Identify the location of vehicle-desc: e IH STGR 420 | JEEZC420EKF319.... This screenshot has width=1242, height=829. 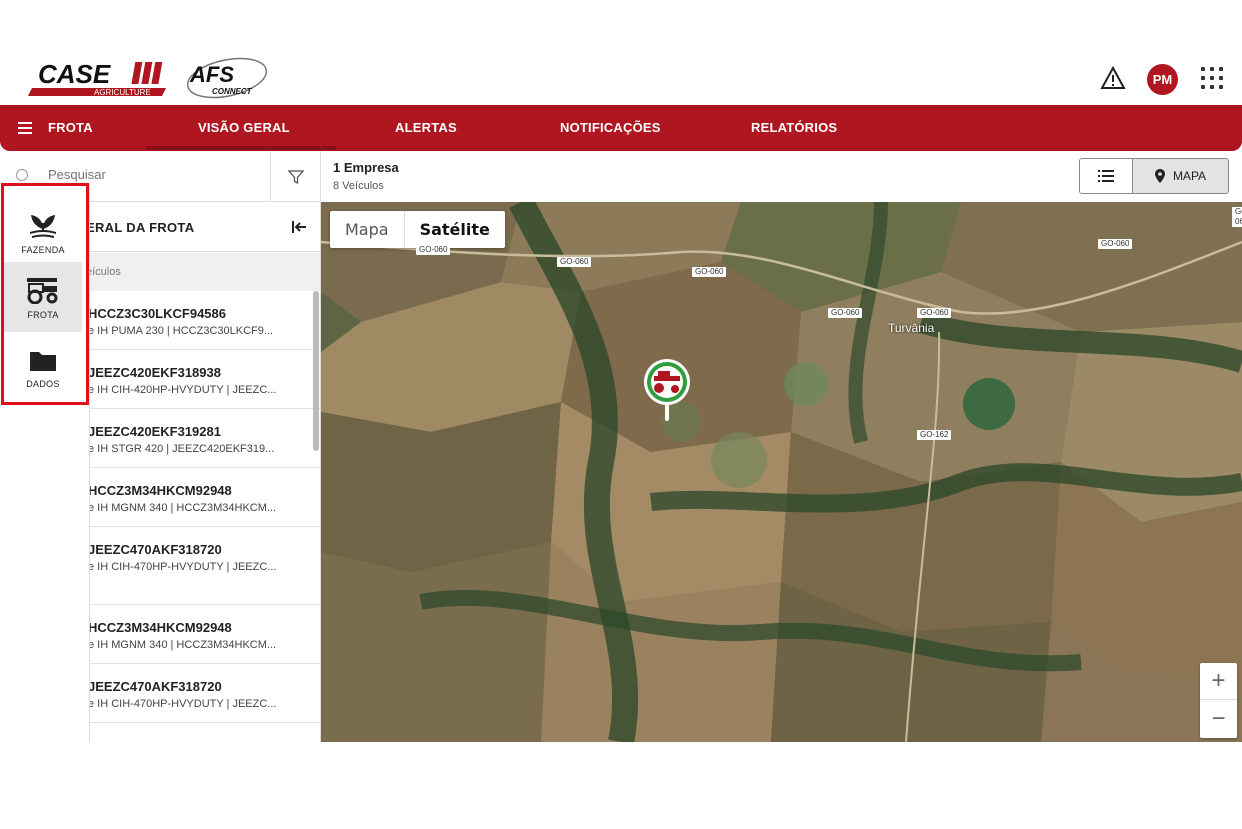
(181, 449).